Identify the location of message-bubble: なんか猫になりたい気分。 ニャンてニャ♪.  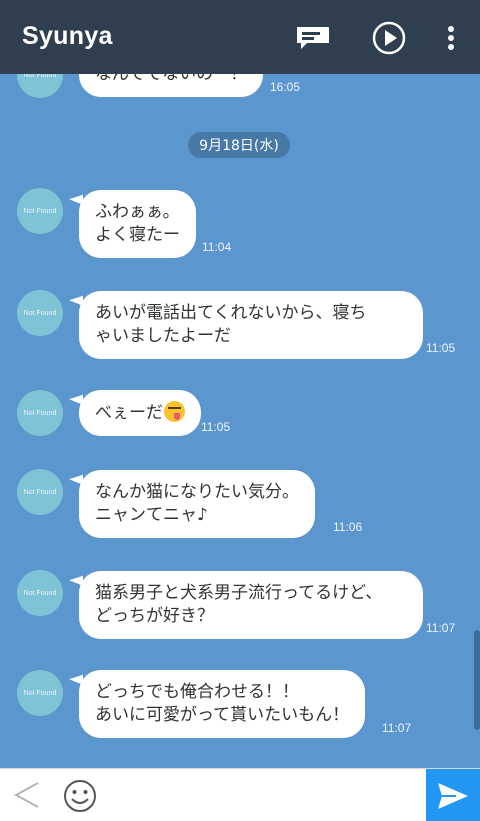
(197, 504).